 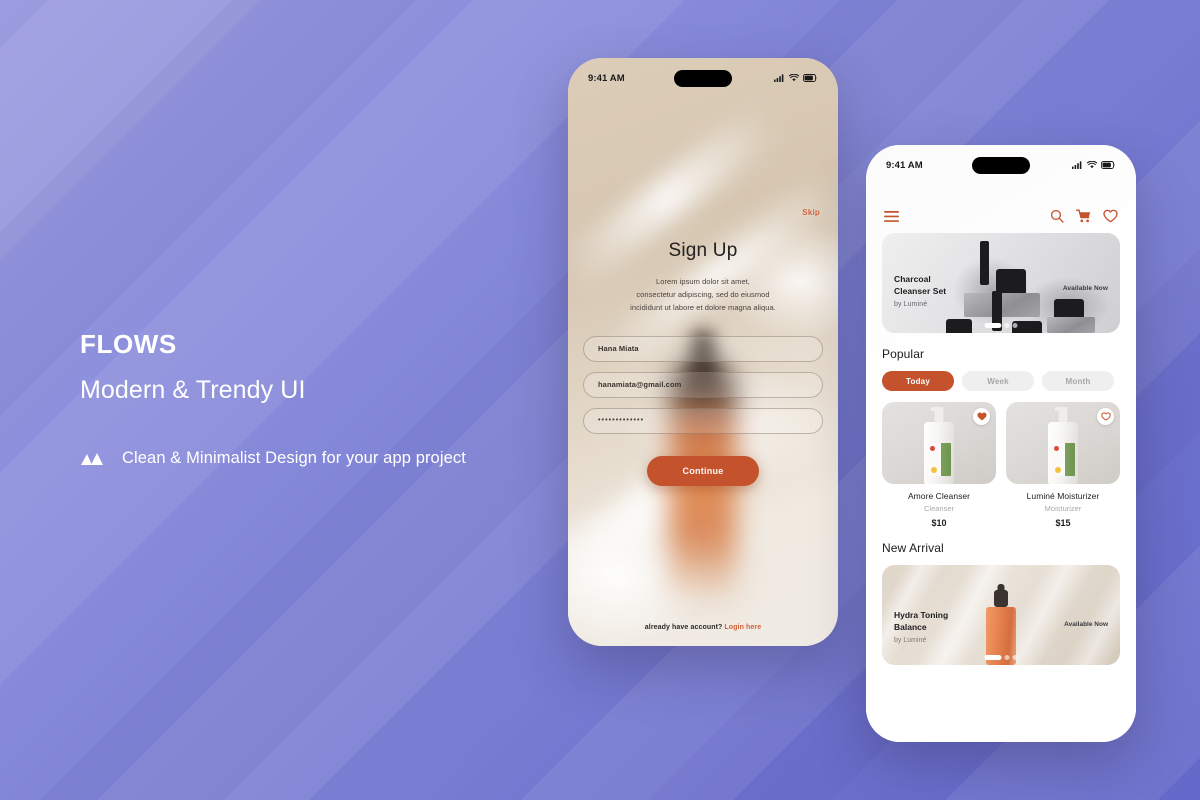 I want to click on hamburger-menu-icon, so click(x=891, y=216).